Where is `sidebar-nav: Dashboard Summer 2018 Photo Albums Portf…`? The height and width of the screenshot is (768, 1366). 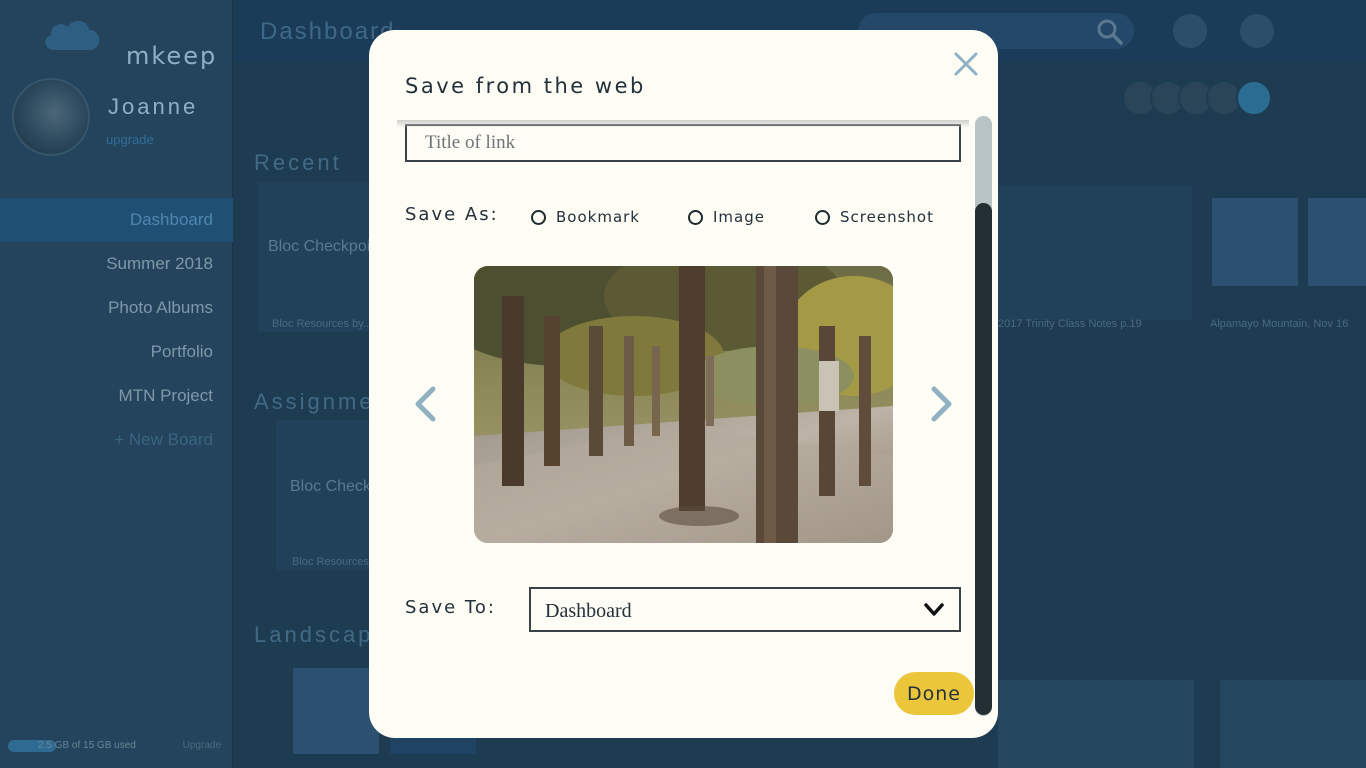 sidebar-nav: Dashboard Summer 2018 Photo Albums Portf… is located at coordinates (116, 330).